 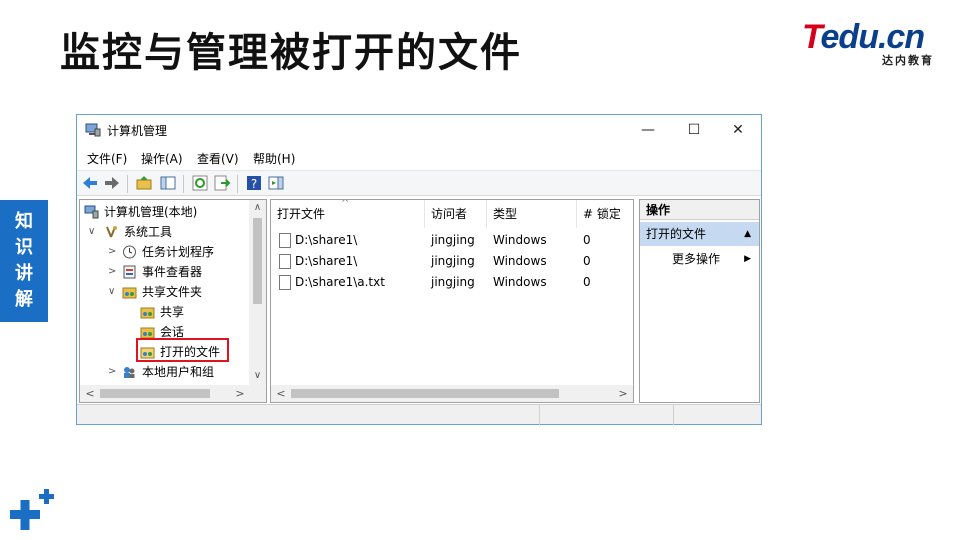 What do you see at coordinates (168, 183) in the screenshot?
I see `console-tree-icon` at bounding box center [168, 183].